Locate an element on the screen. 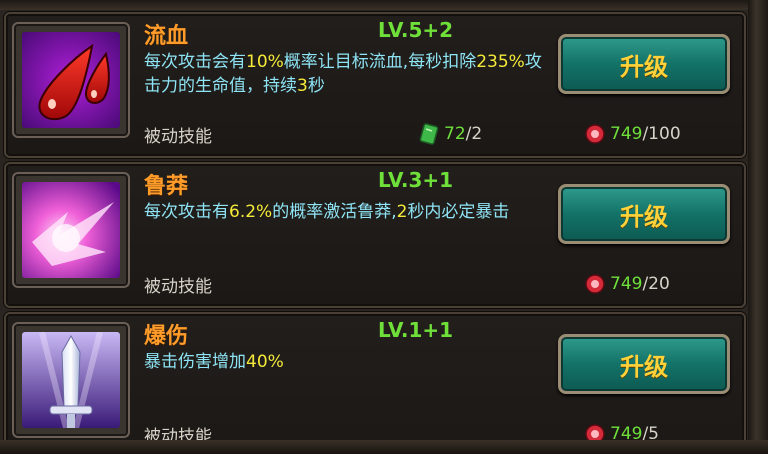 This screenshot has height=454, width=768. skill-book-icon is located at coordinates (429, 134).